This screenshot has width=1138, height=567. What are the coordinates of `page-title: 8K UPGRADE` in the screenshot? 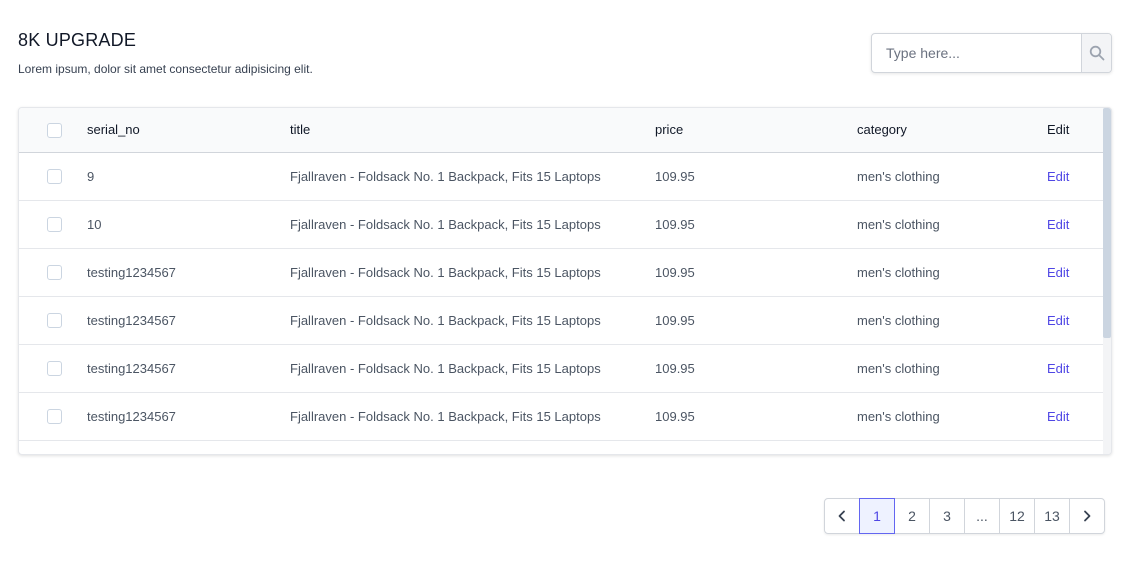 It's located at (77, 40).